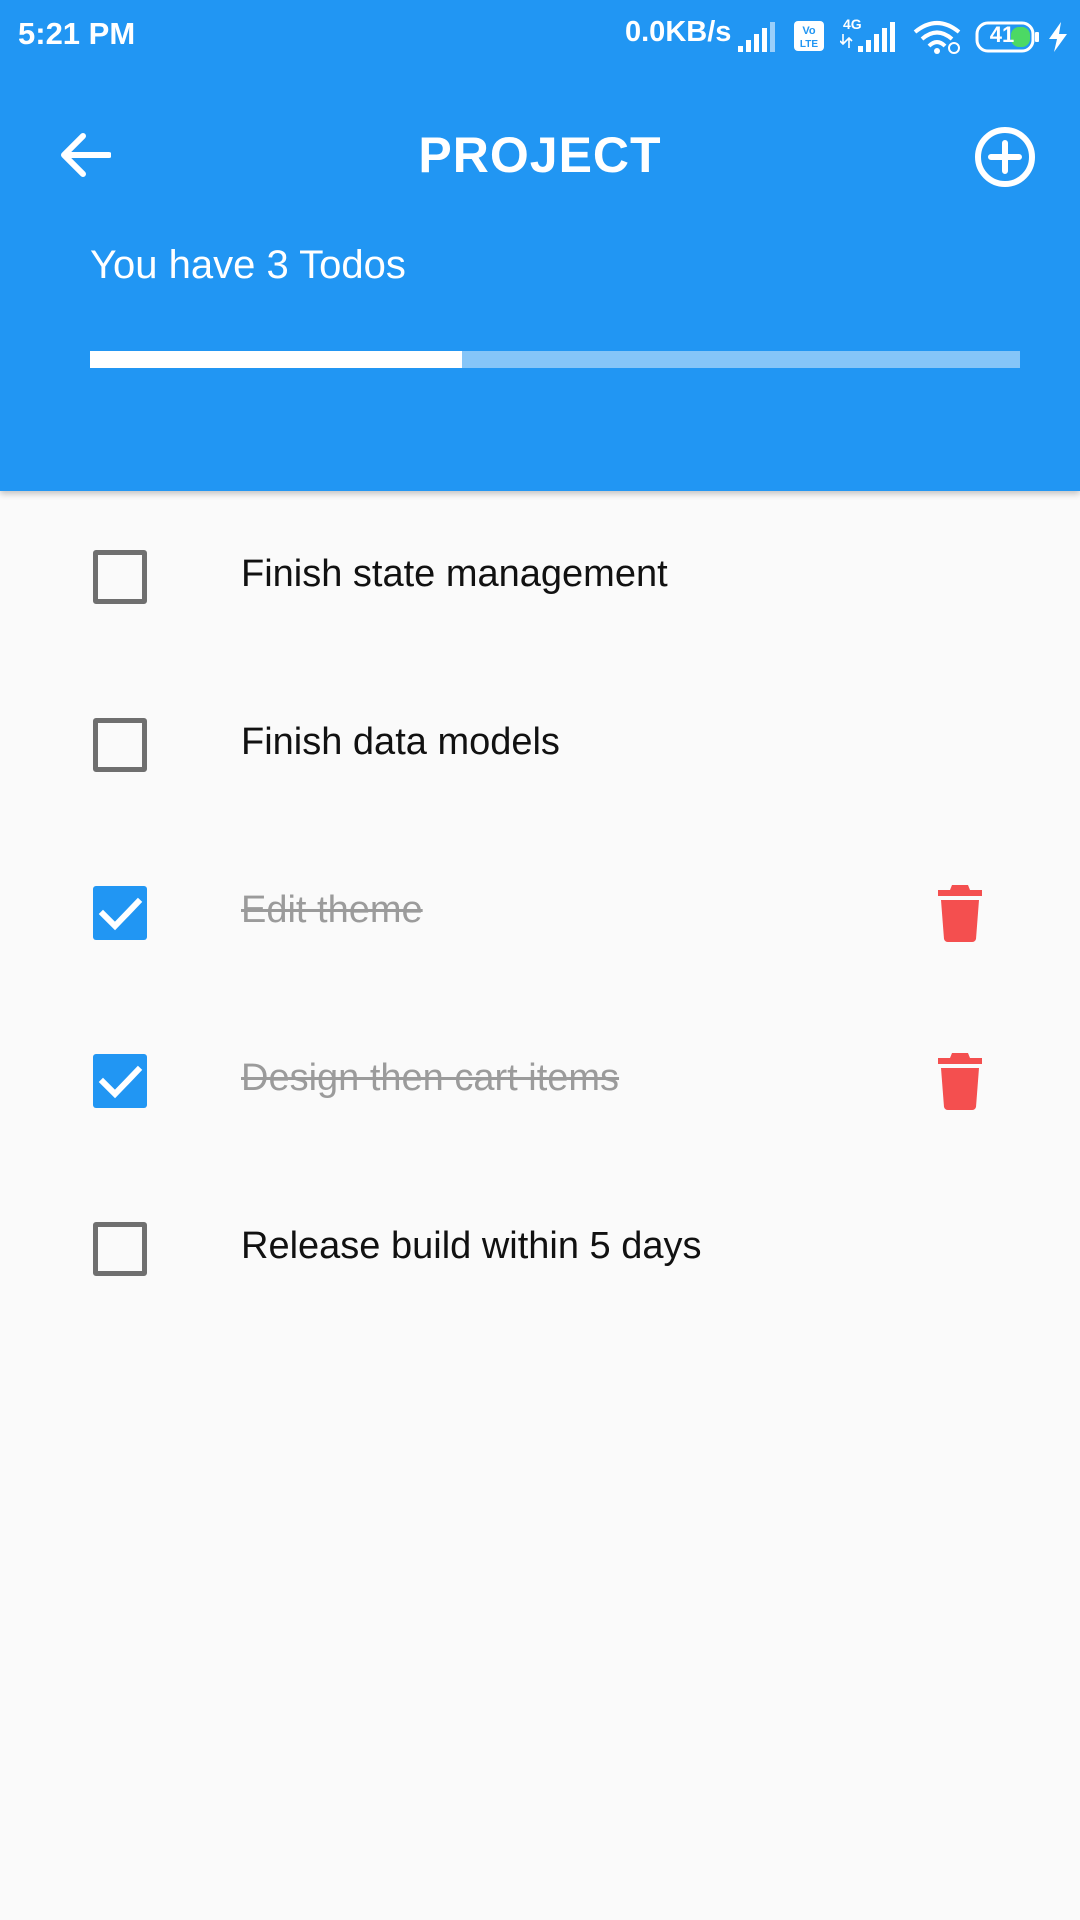  Describe the element at coordinates (400, 742) in the screenshot. I see `todo-text: Finish data models` at that location.